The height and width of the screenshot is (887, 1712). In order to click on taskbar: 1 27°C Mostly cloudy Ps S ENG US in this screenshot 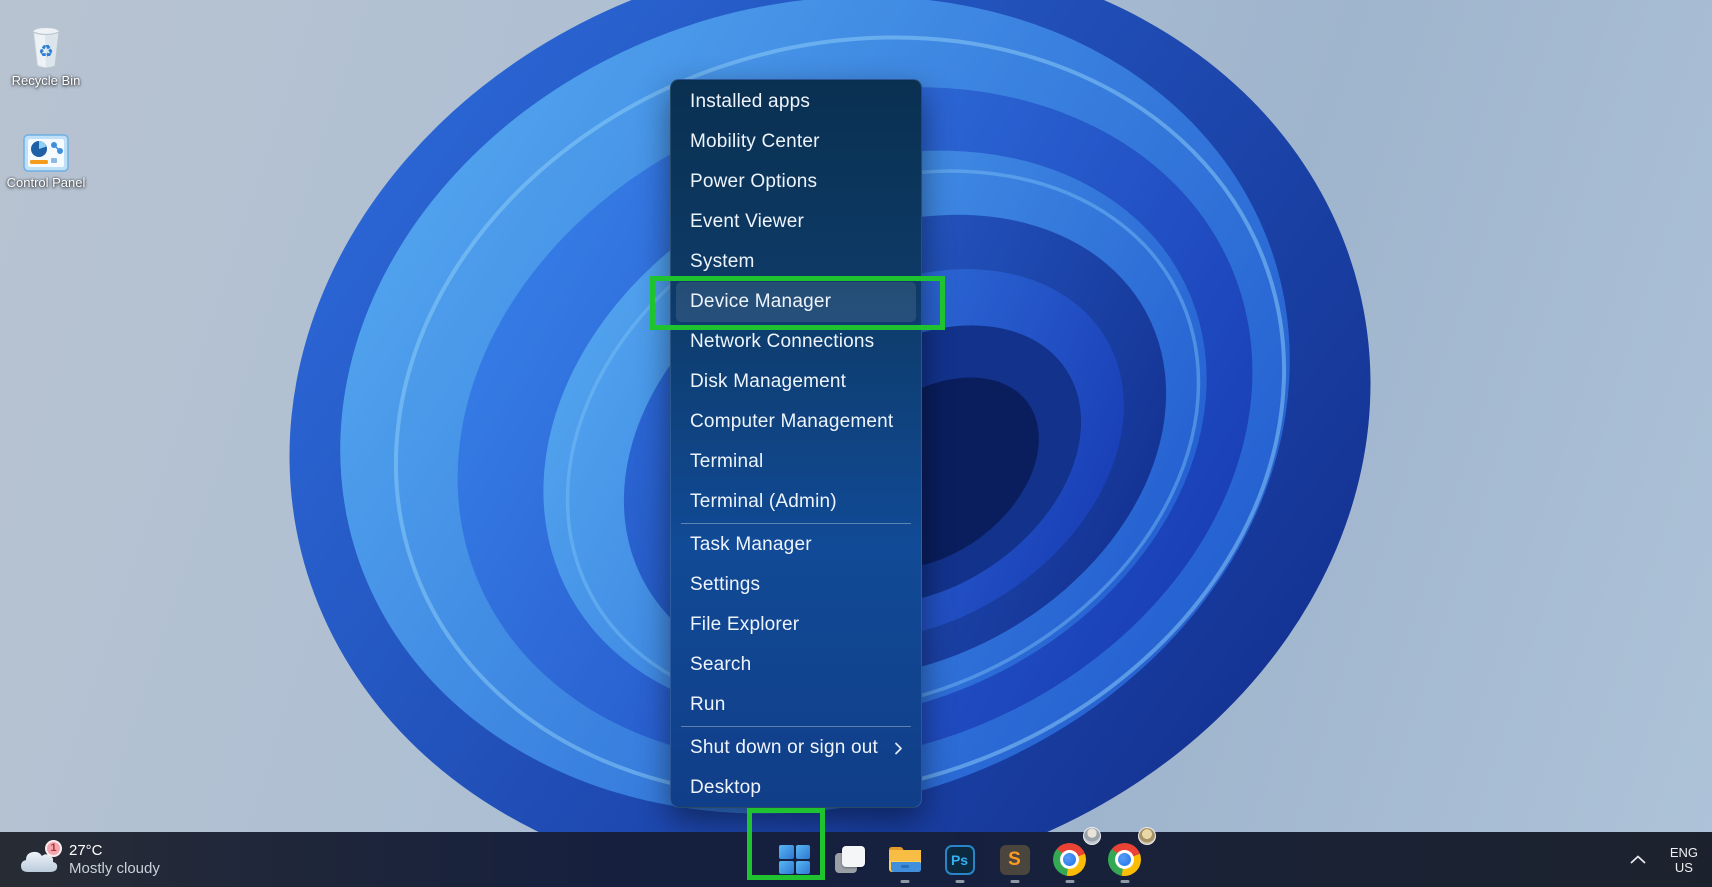, I will do `click(856, 857)`.